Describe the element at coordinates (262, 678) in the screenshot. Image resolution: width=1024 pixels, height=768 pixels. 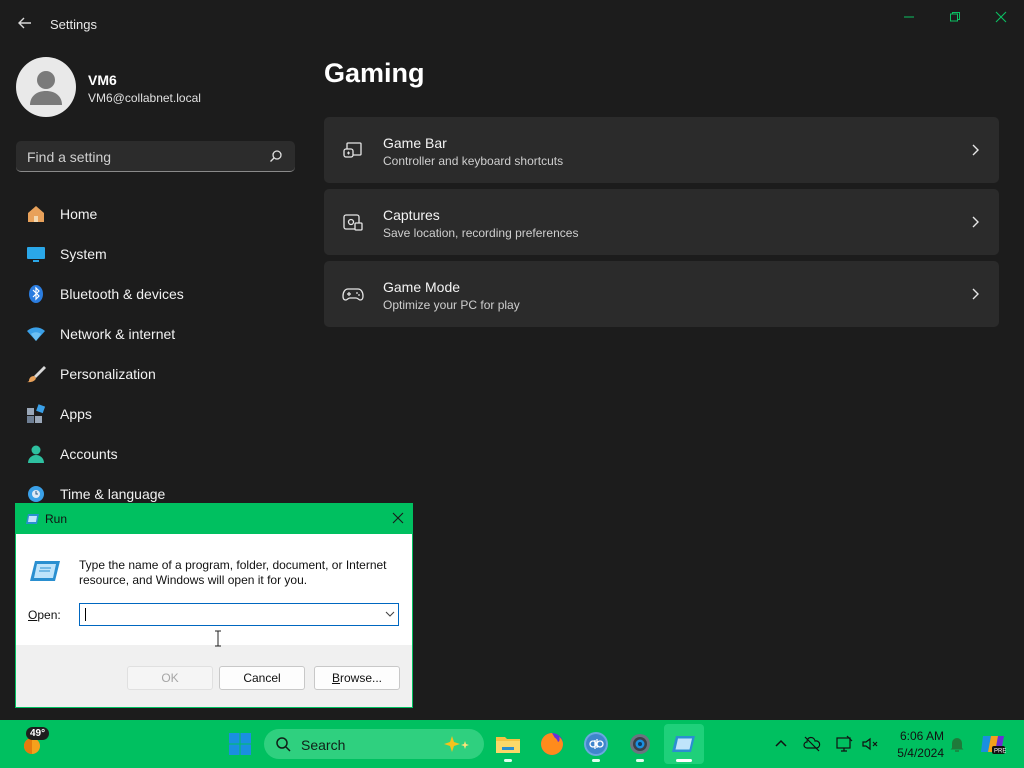
I see `cancel-button: Cancel` at that location.